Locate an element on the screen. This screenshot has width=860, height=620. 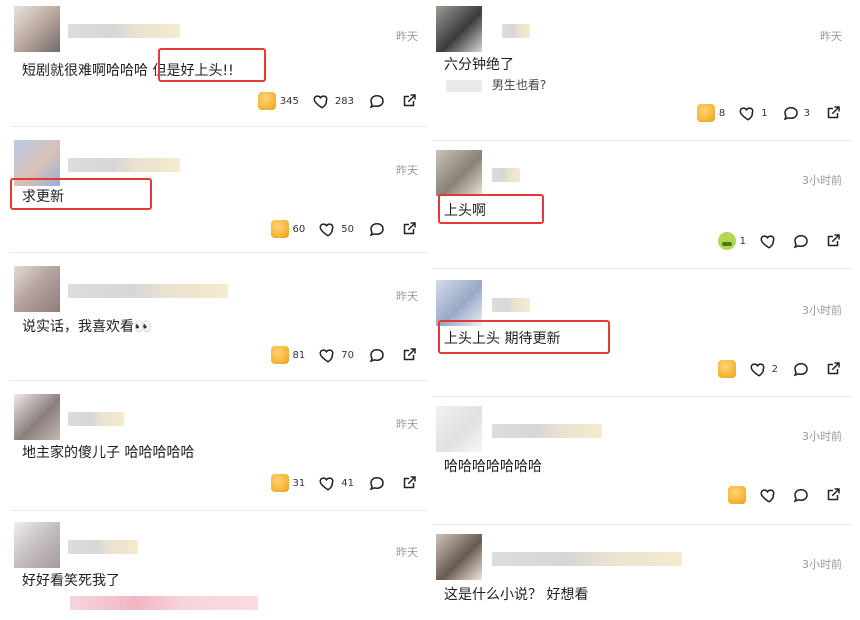
like-button: 8 is located at coordinates (710, 113).